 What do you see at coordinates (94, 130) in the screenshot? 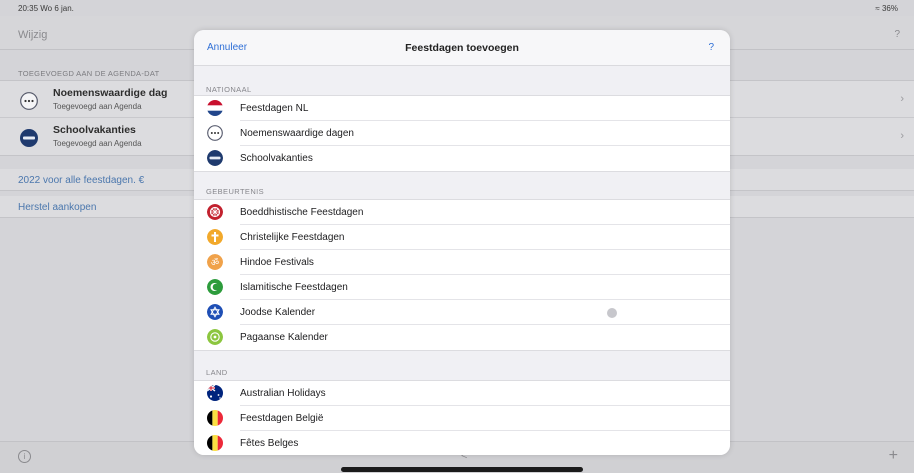
I see `list-item-title: Schoolvakanties` at bounding box center [94, 130].